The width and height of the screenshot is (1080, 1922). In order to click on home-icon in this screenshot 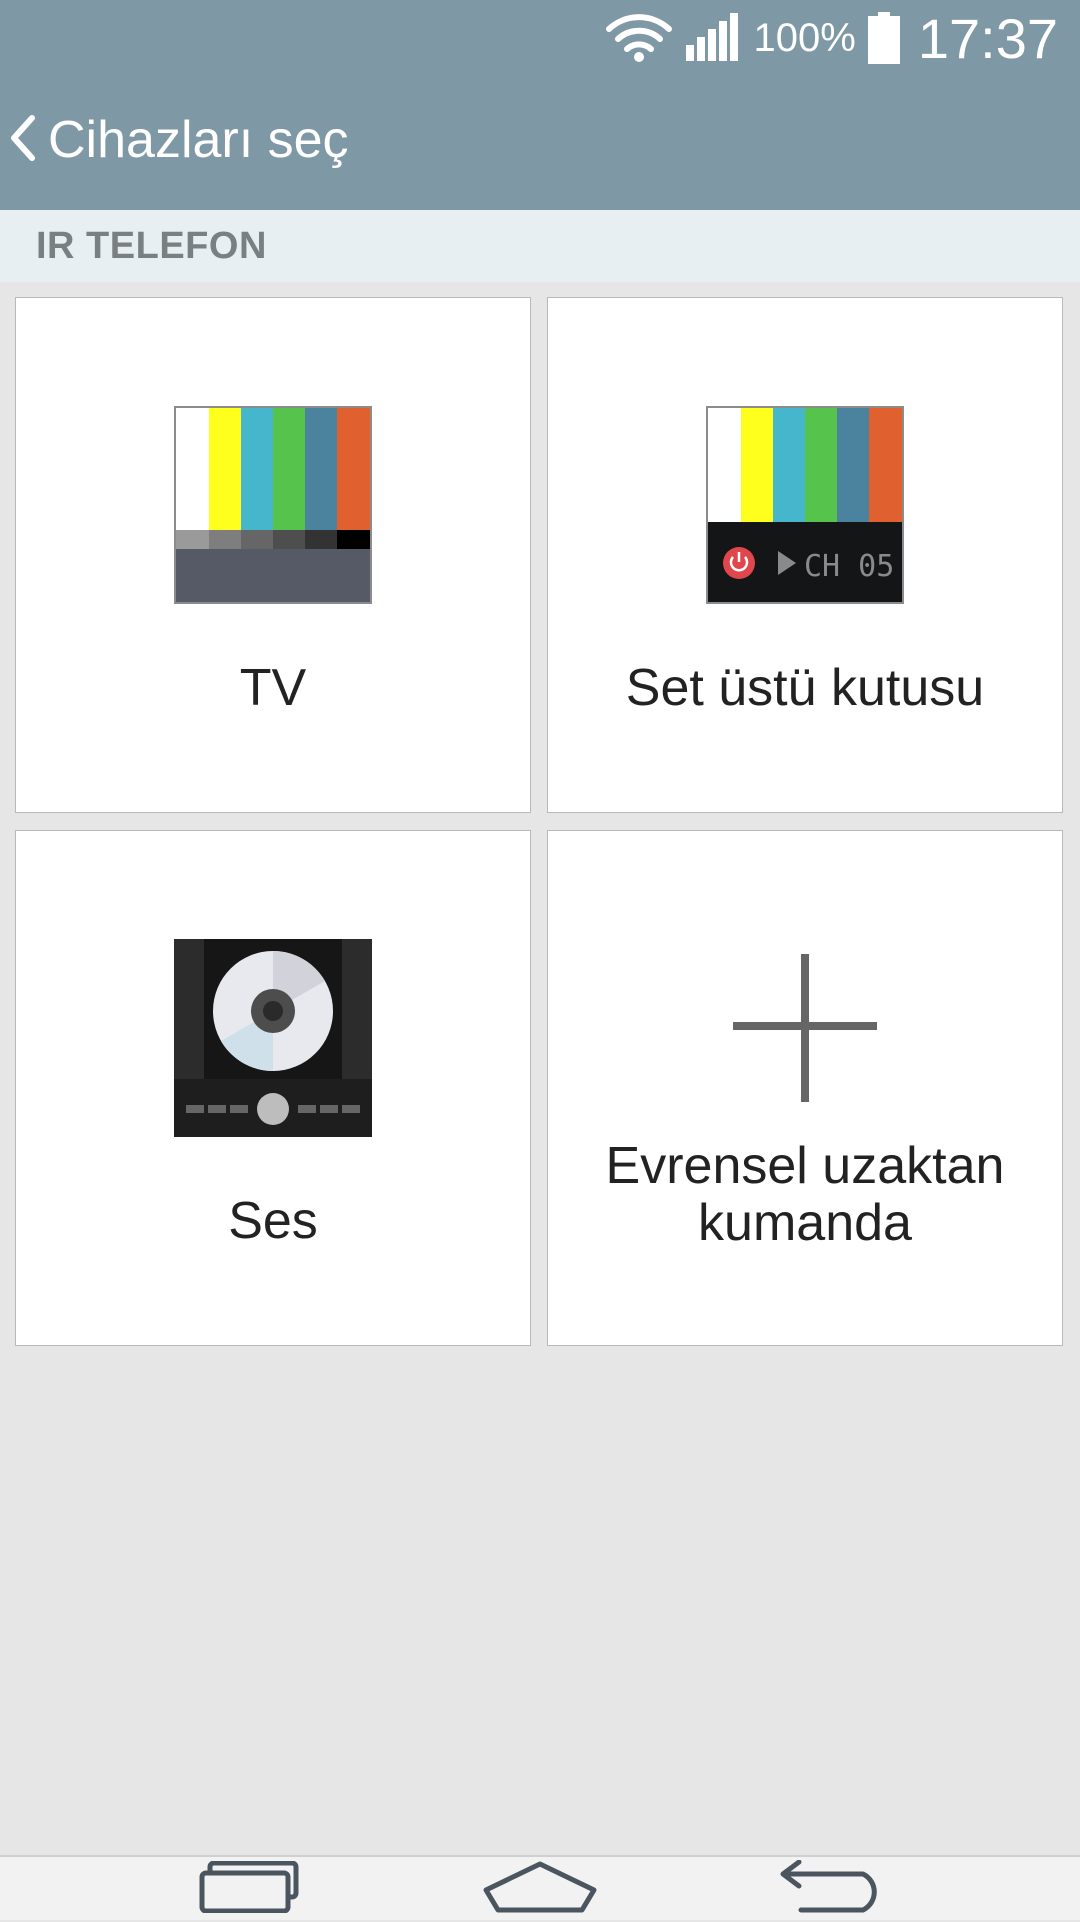, I will do `click(540, 1889)`.